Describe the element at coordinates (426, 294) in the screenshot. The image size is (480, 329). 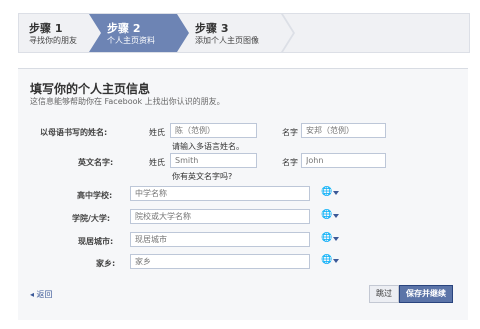
I see `save-and-continue-button: 保存并继续` at that location.